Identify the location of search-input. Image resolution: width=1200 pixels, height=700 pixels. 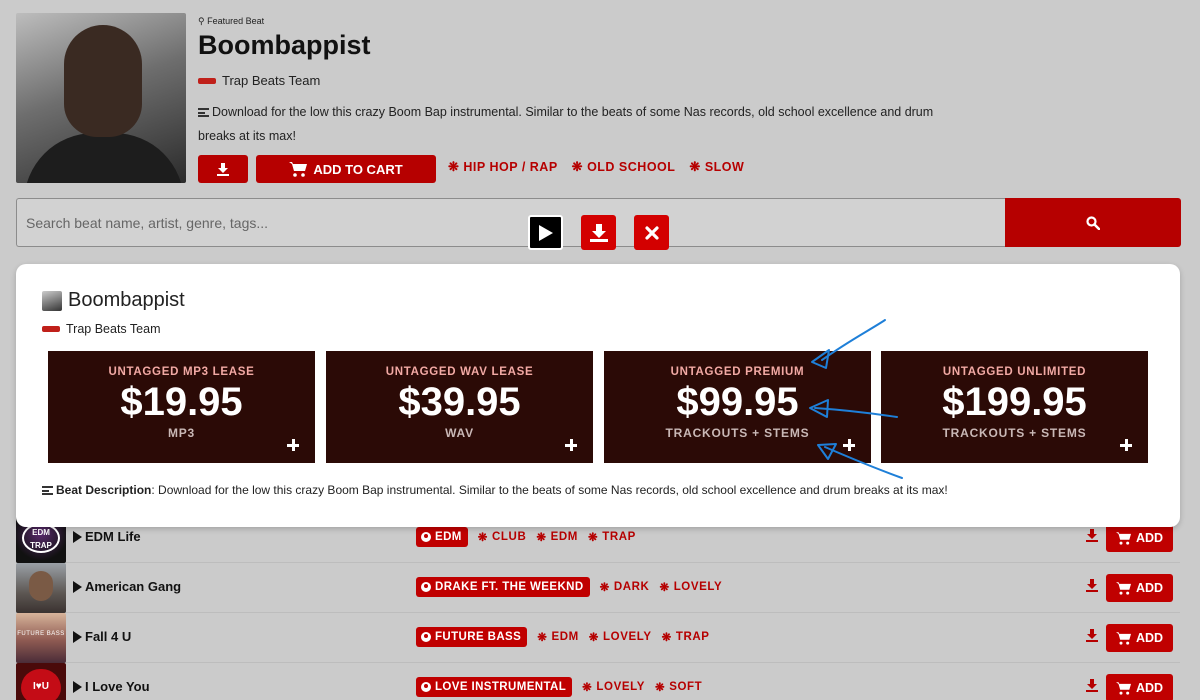
(511, 222).